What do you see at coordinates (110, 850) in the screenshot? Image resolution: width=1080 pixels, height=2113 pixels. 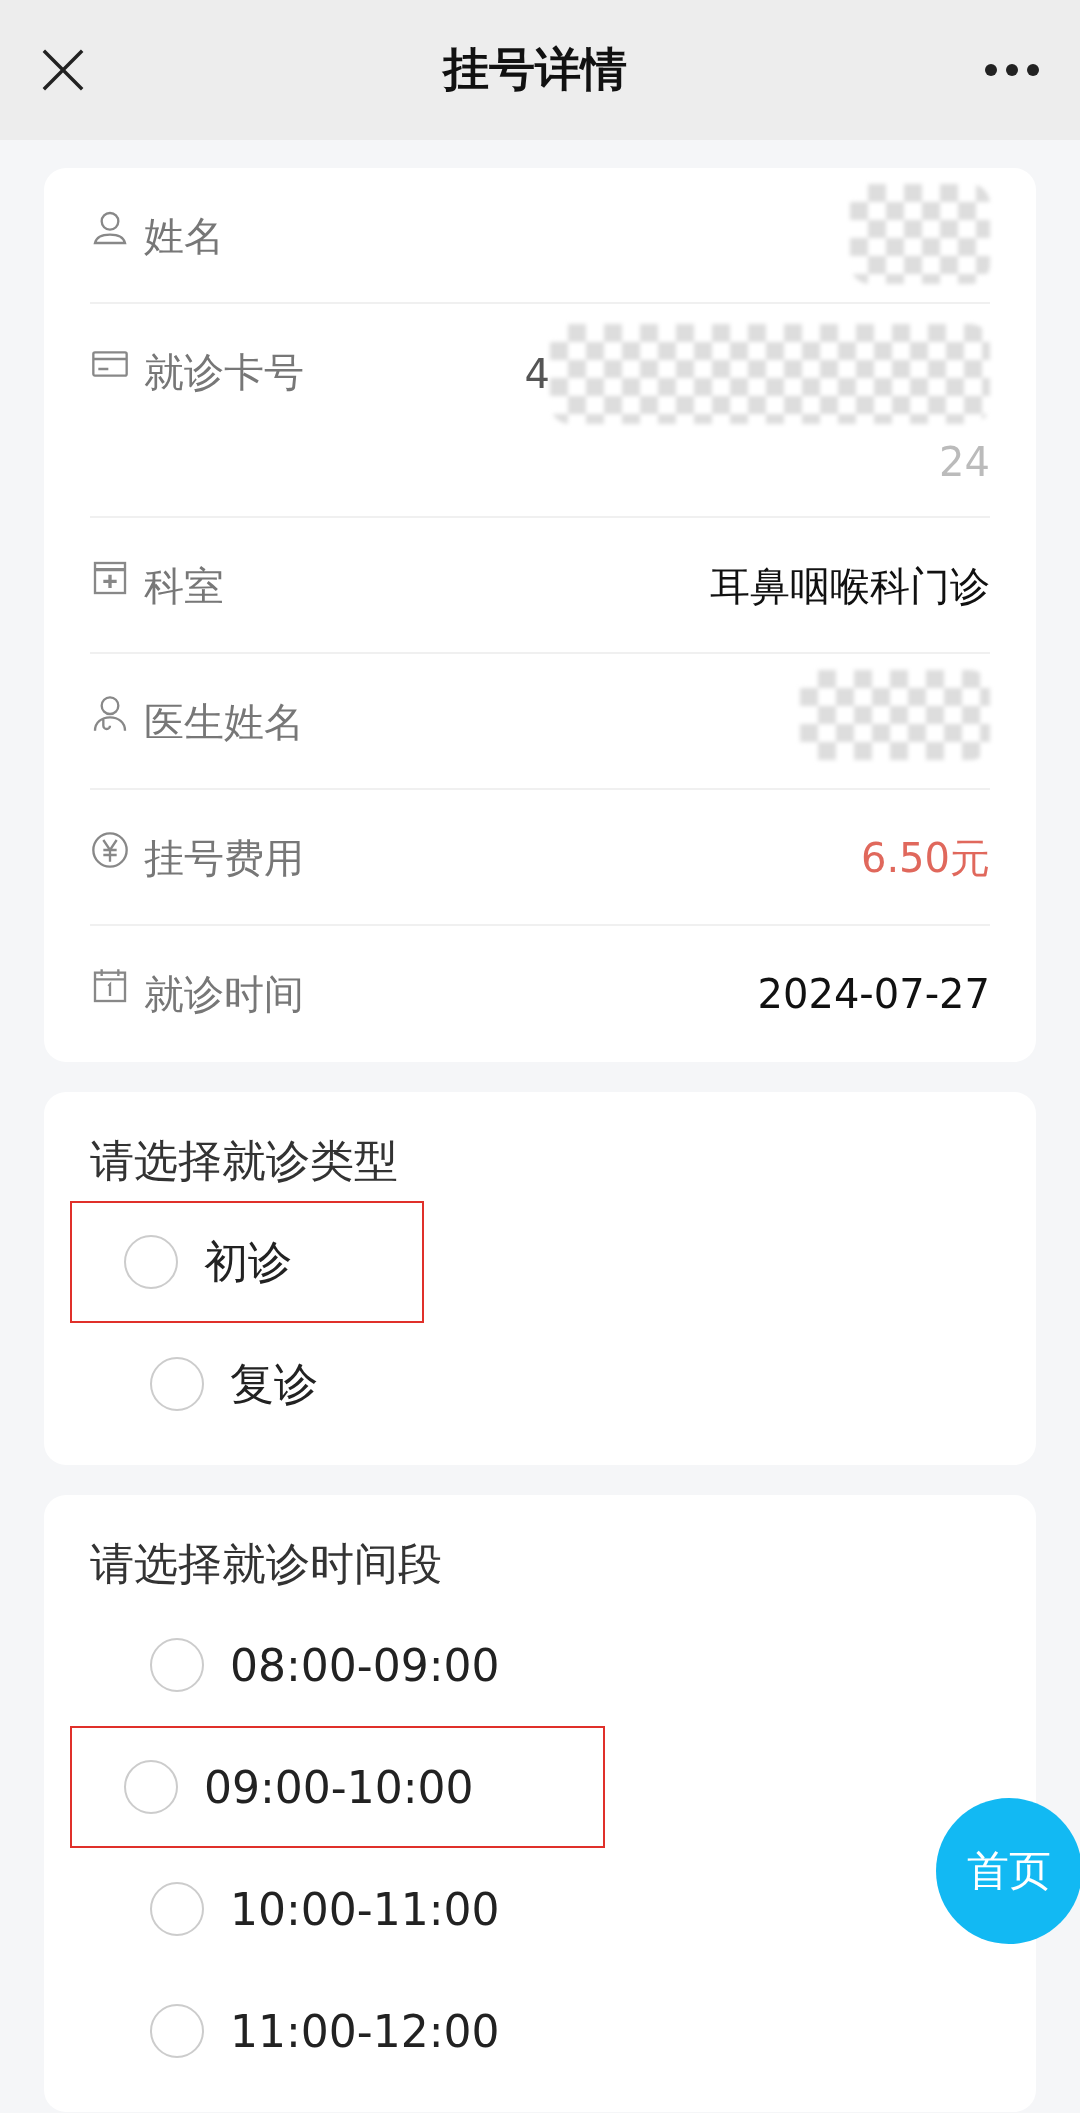 I see `yen-icon` at bounding box center [110, 850].